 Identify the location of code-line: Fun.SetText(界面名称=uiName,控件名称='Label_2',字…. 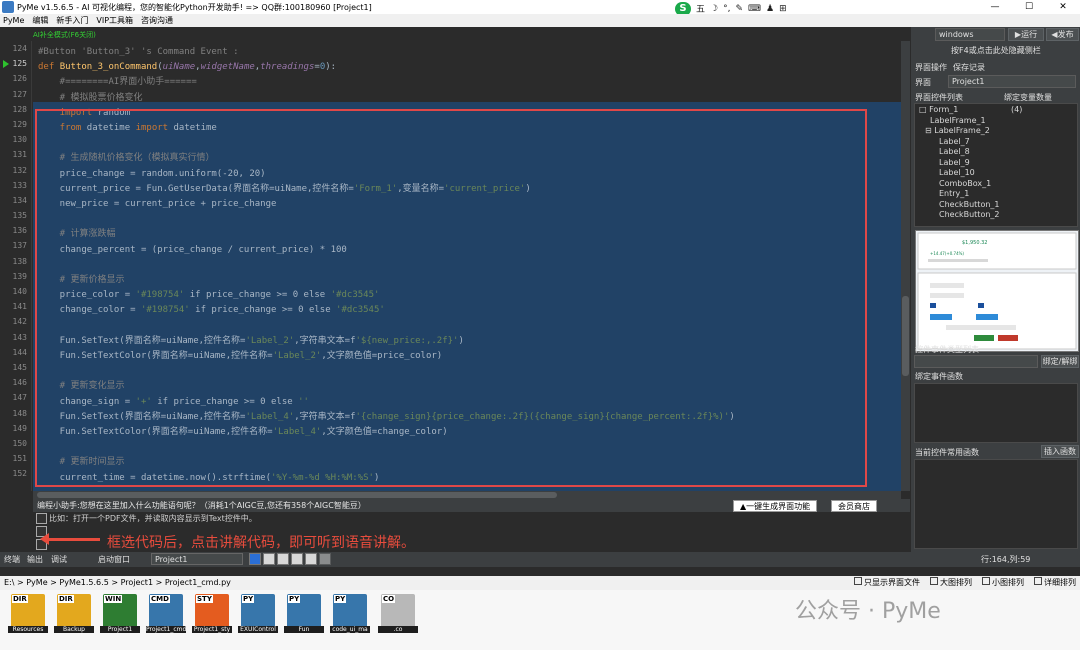
(251, 341).